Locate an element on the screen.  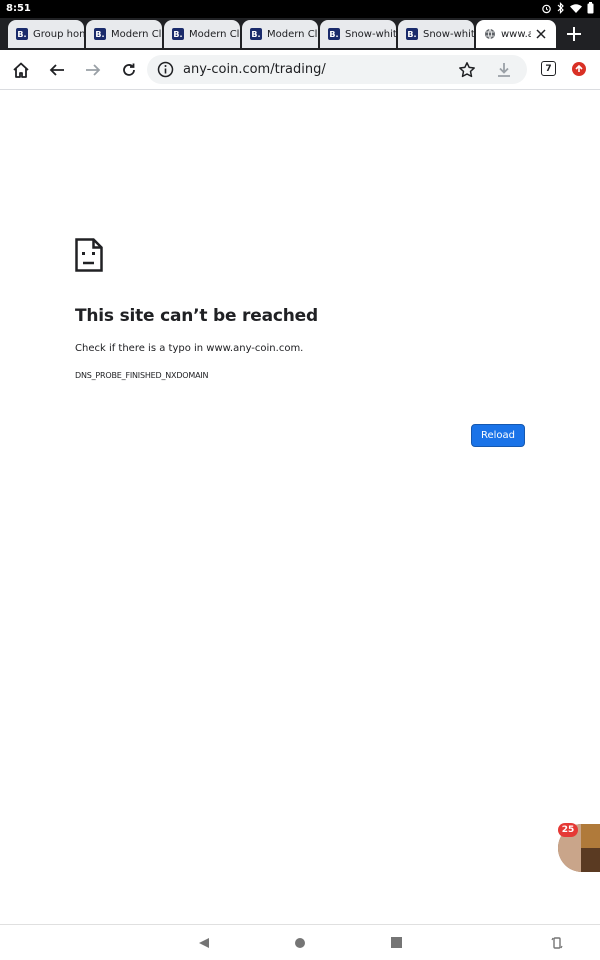
url-text: any-coin.com/trading/ is located at coordinates (254, 69).